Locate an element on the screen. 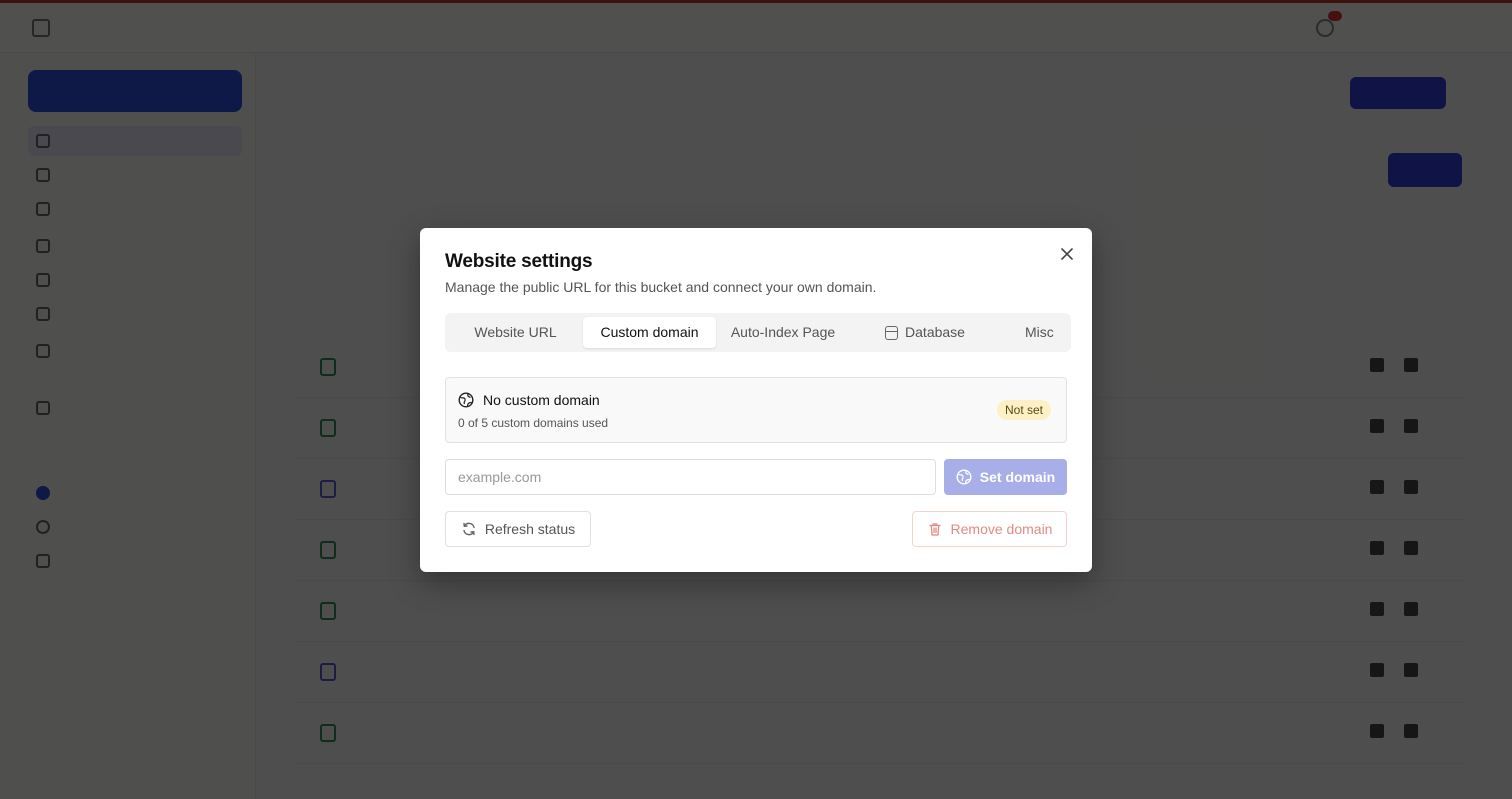 This screenshot has height=799, width=1512. status-title: No custom domain is located at coordinates (541, 400).